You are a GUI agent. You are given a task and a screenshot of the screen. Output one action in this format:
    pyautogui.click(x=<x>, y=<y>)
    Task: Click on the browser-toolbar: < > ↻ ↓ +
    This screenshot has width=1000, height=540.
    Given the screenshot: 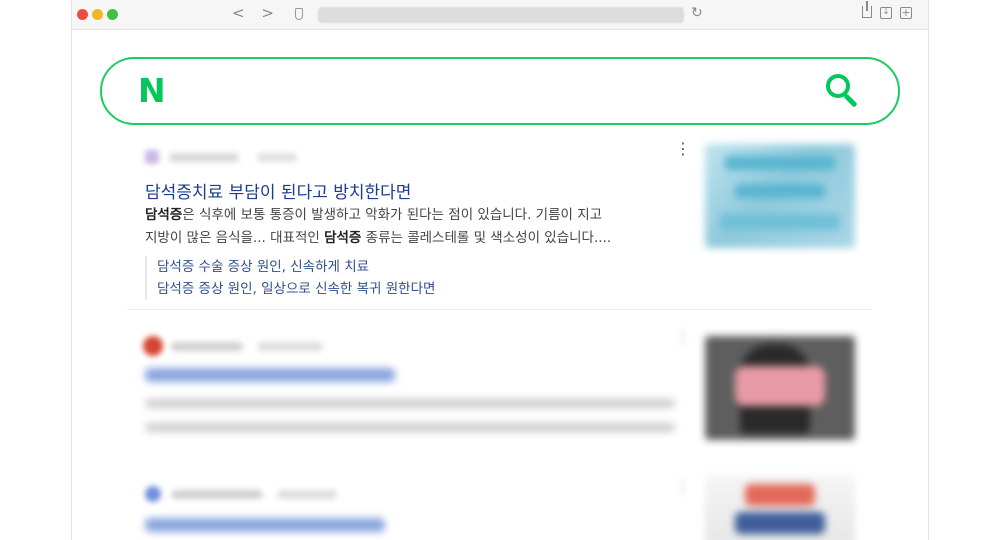 What is the action you would take?
    pyautogui.click(x=500, y=15)
    